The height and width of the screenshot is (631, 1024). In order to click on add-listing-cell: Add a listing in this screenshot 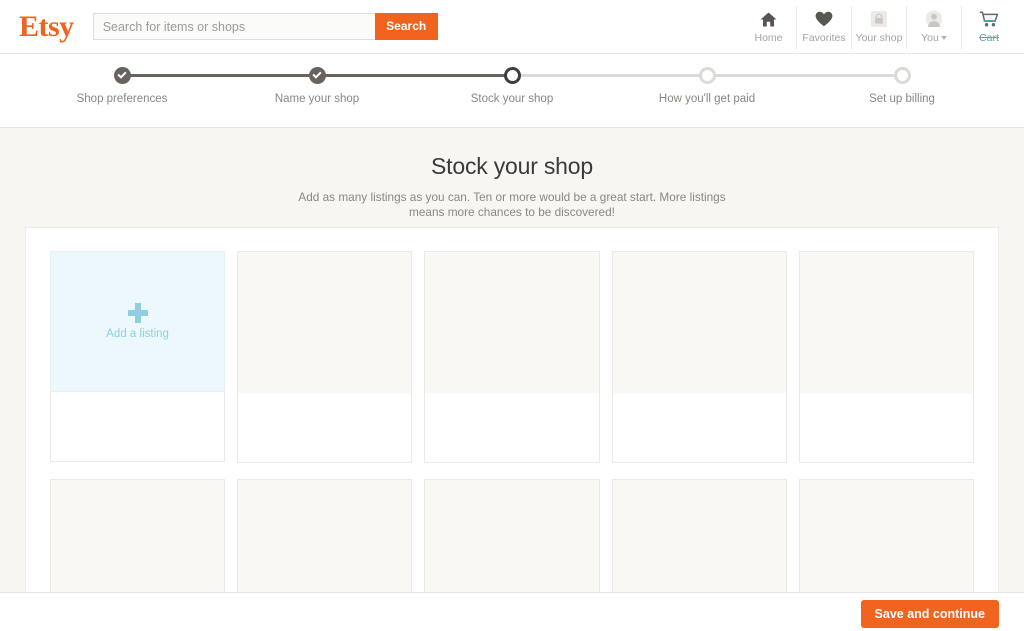, I will do `click(138, 357)`.